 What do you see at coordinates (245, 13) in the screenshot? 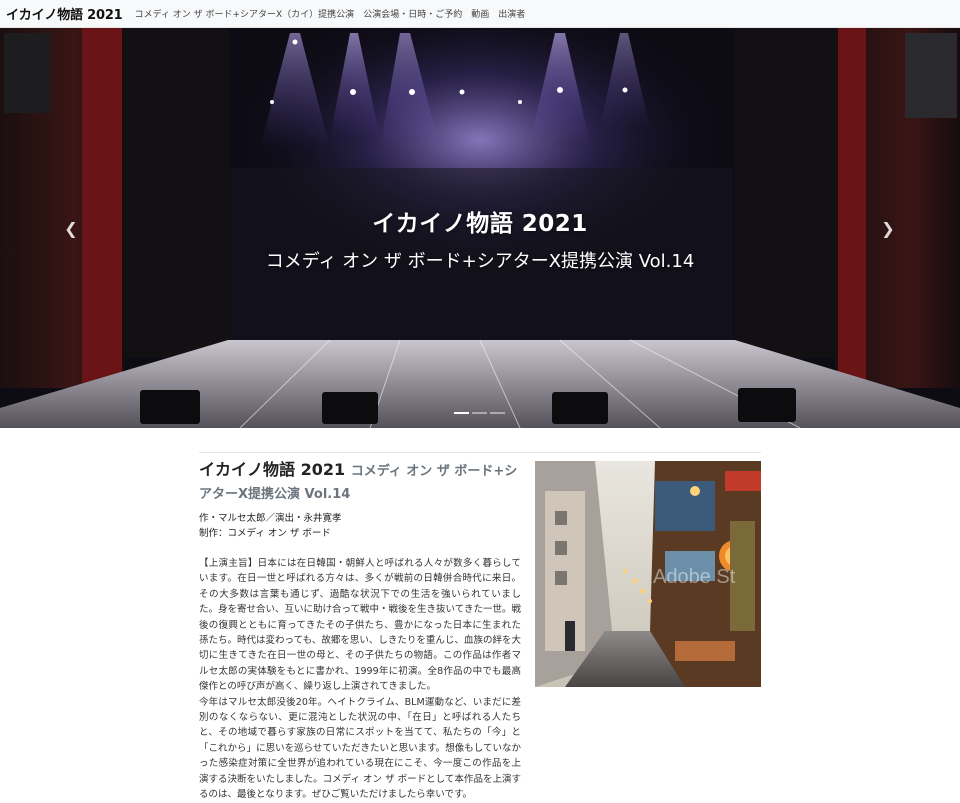
I see `nav-link-collaboration: コメディ オン ザ ボード+シアターX（カイ）提携公演` at bounding box center [245, 13].